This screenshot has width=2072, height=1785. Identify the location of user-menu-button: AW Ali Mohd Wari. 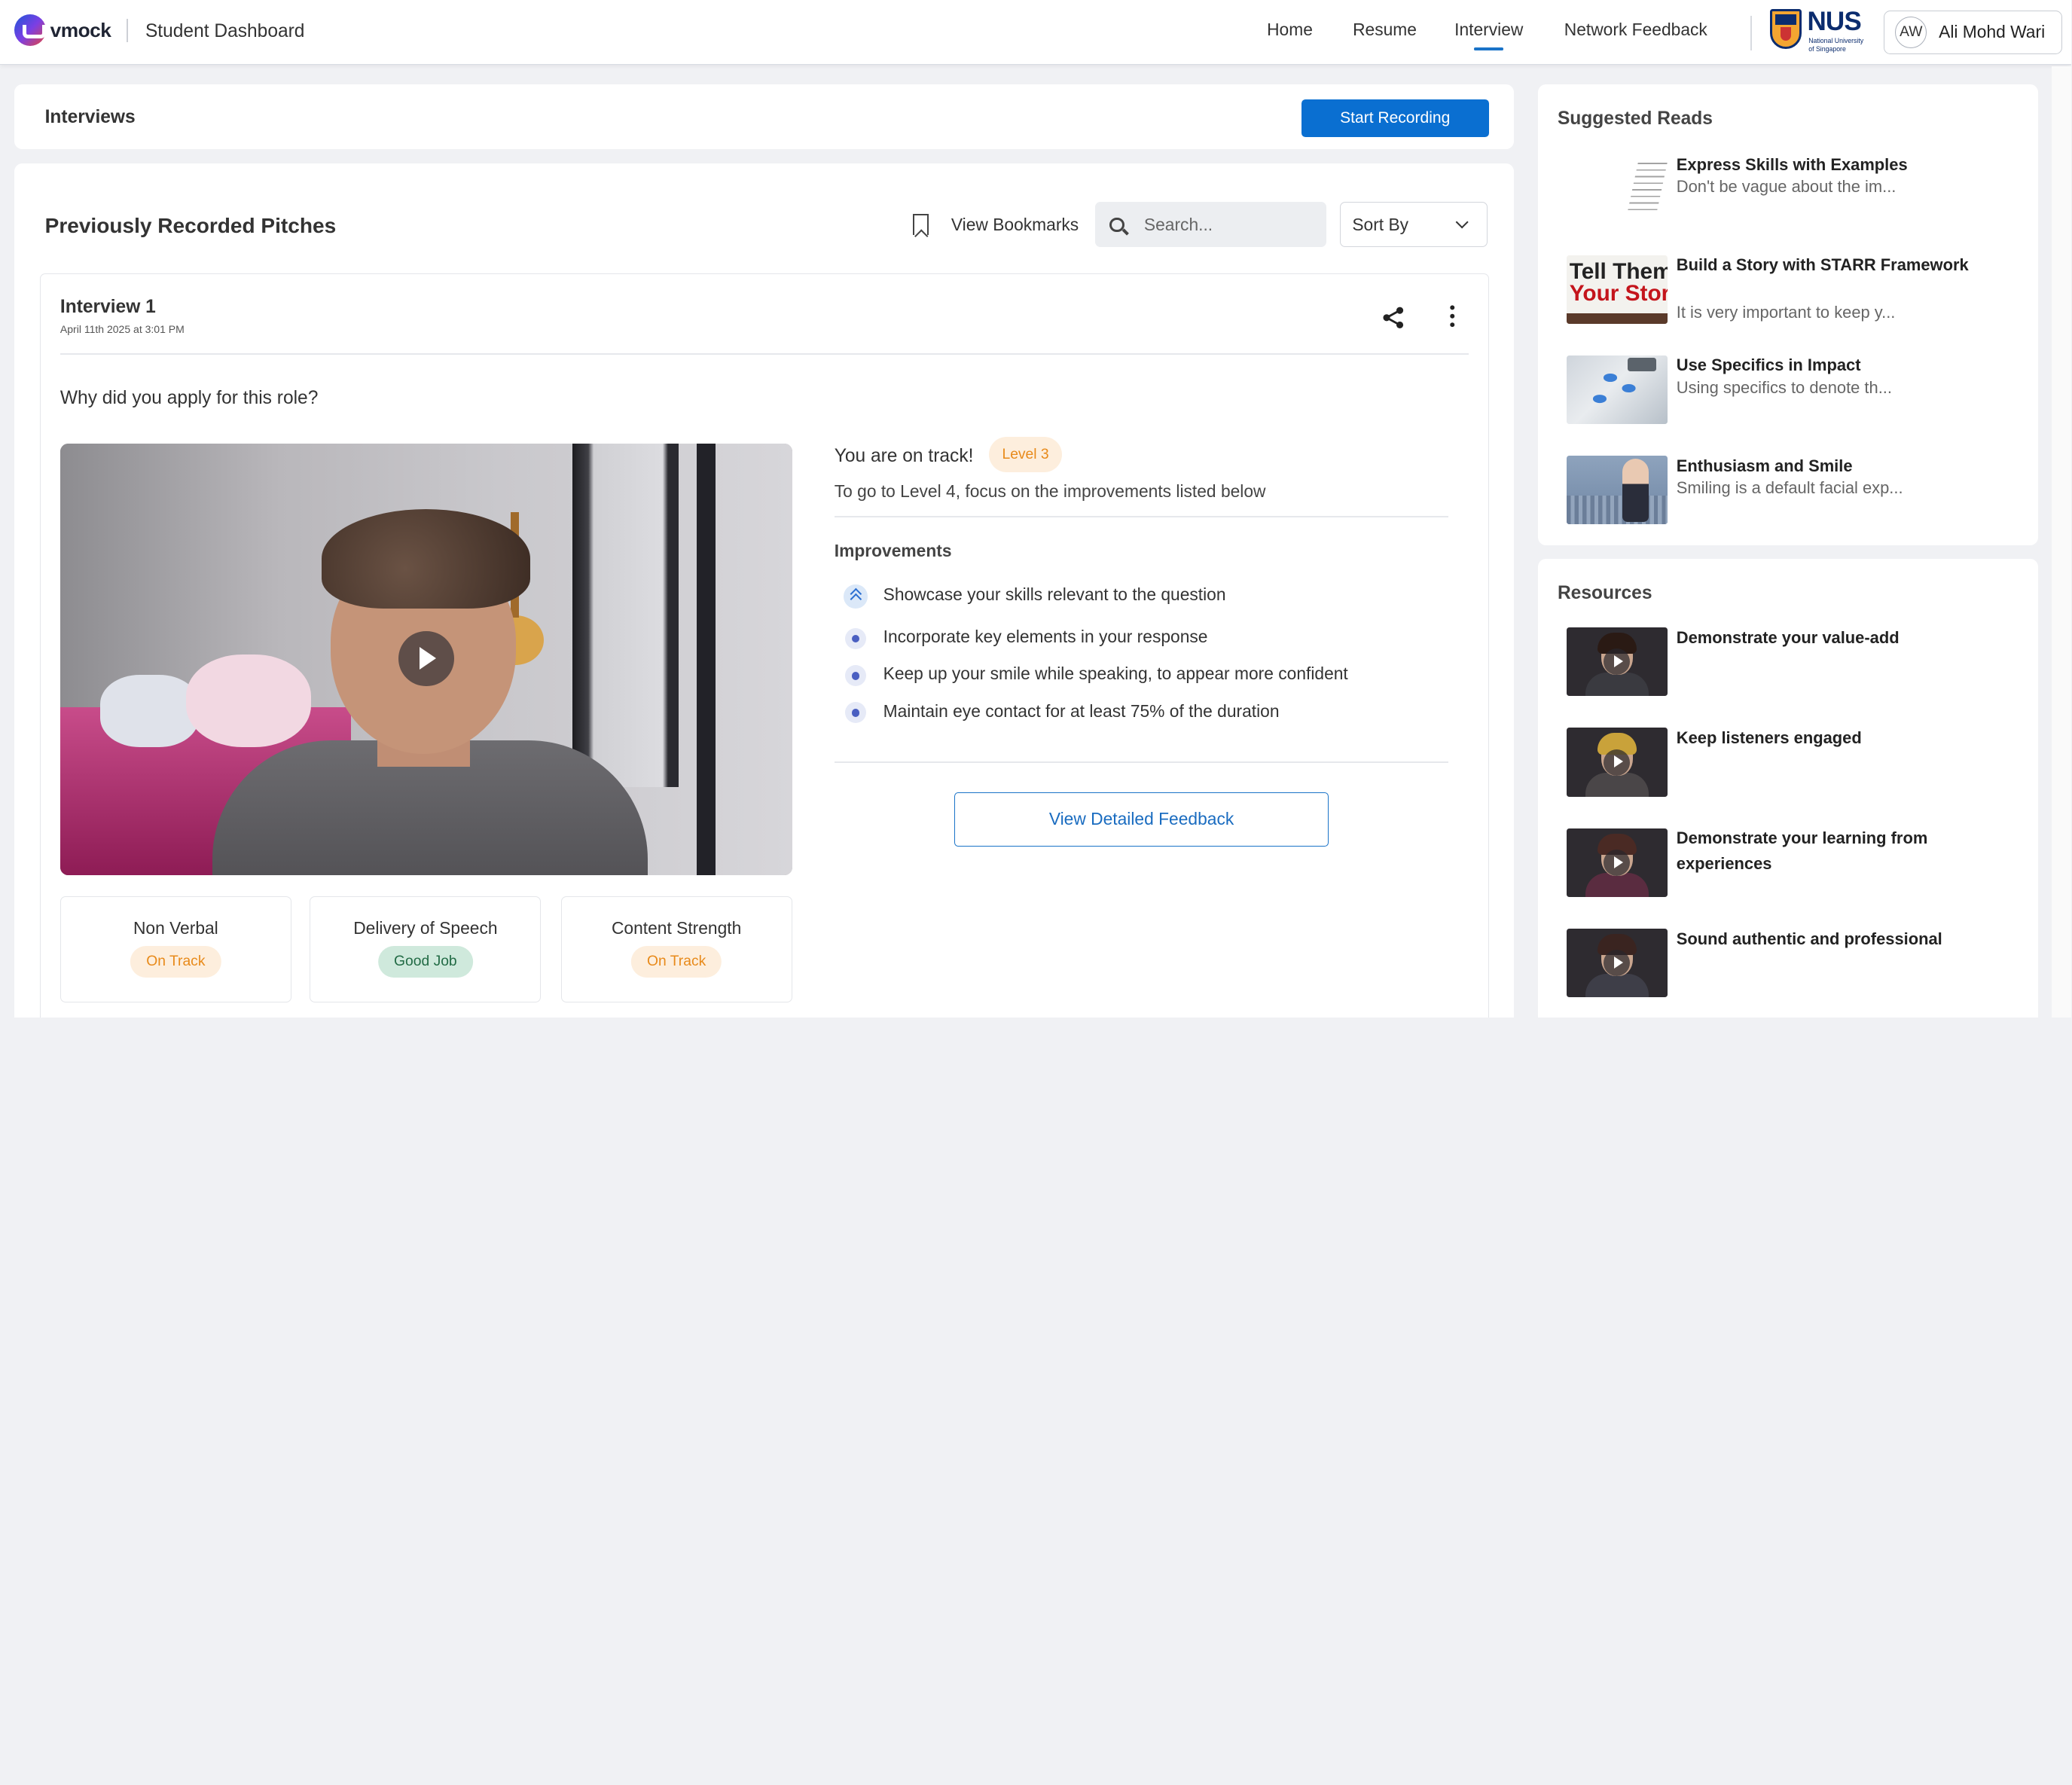
(1973, 32).